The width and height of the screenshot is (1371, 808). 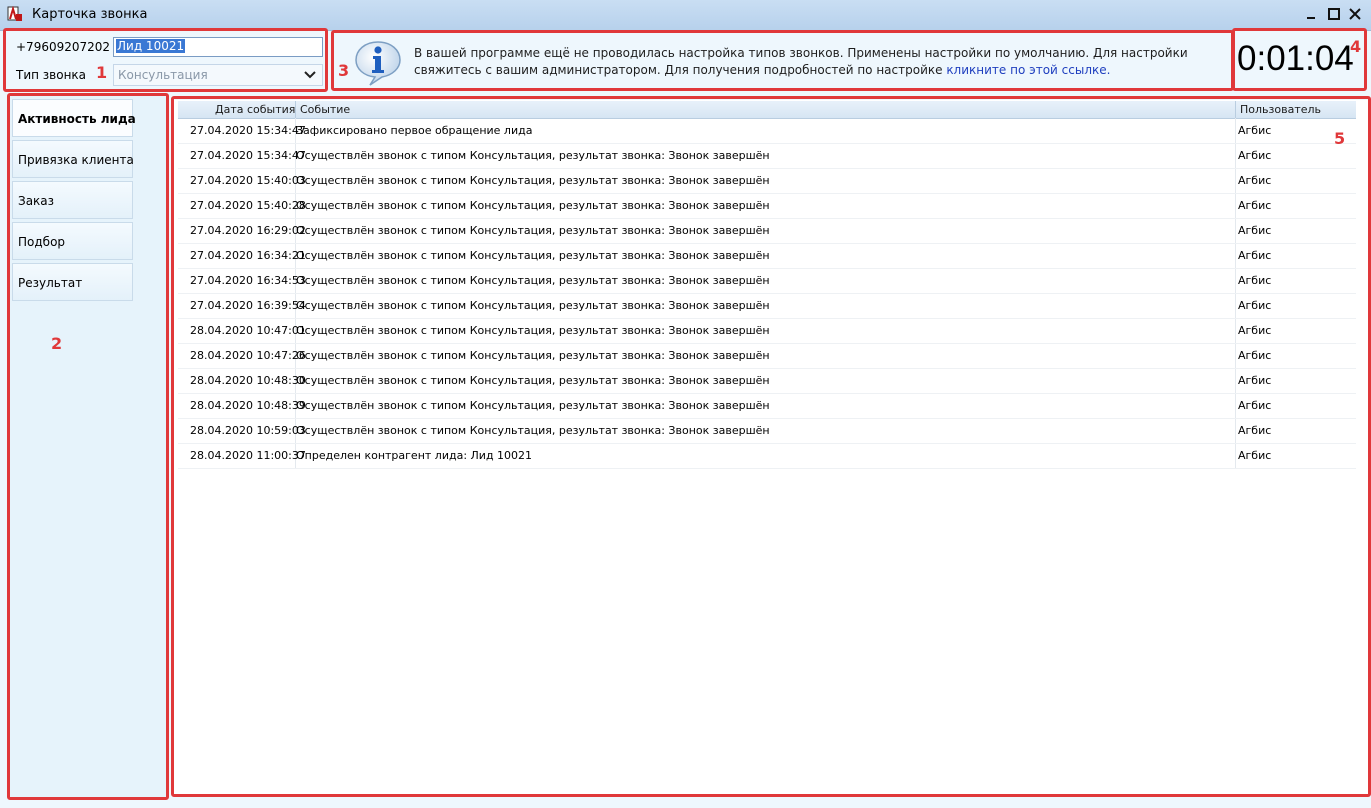 What do you see at coordinates (1356, 46) in the screenshot?
I see `annotation-badge-4: 4` at bounding box center [1356, 46].